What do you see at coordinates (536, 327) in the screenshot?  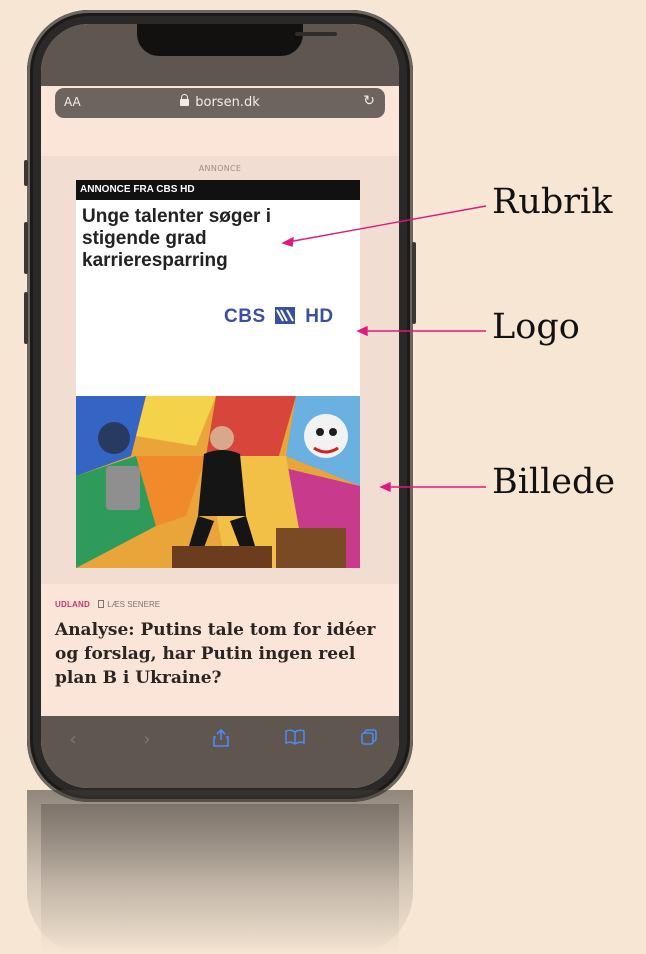 I see `annotation-logo: Logo` at bounding box center [536, 327].